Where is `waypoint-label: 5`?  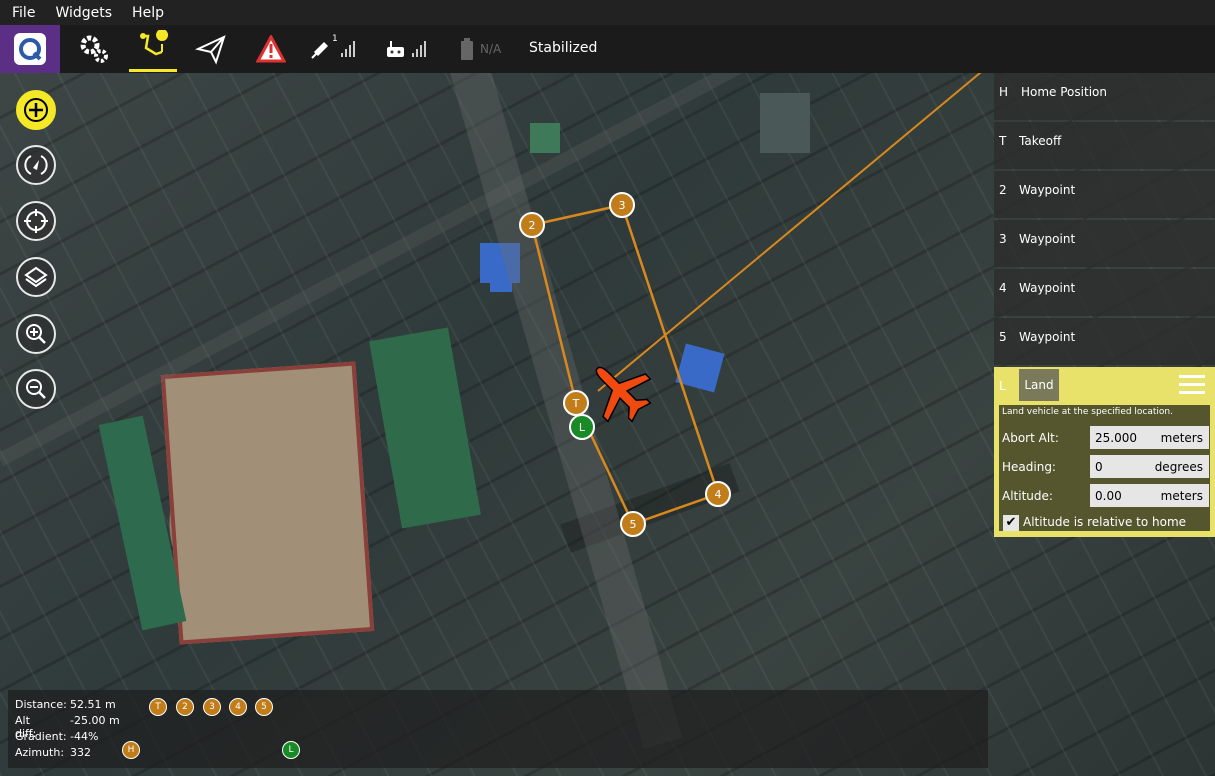
waypoint-label: 5 is located at coordinates (633, 524).